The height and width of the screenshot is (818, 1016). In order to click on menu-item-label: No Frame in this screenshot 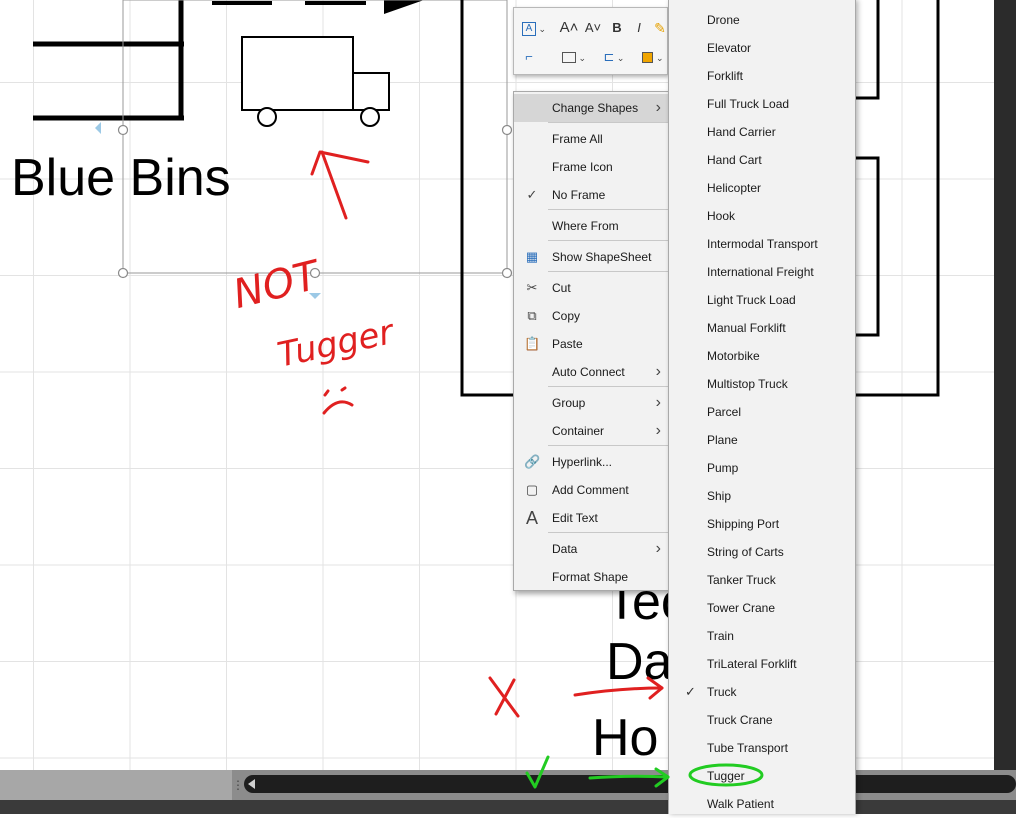, I will do `click(579, 195)`.